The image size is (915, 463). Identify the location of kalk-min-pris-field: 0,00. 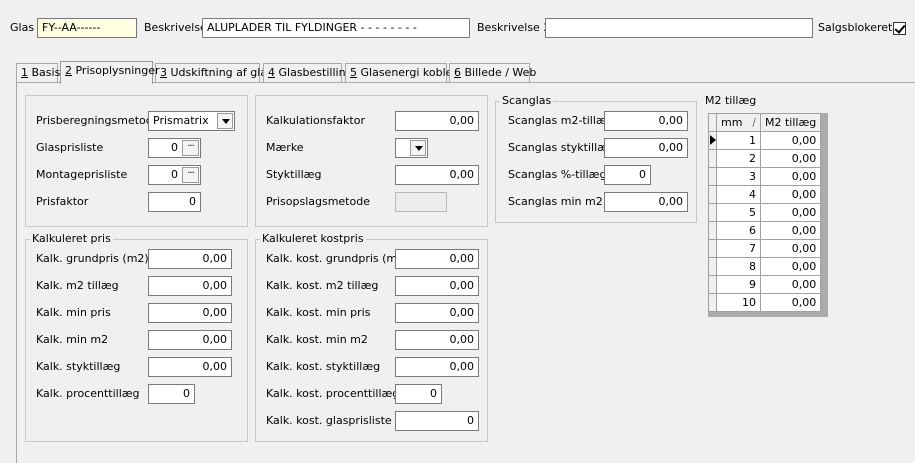
(190, 313).